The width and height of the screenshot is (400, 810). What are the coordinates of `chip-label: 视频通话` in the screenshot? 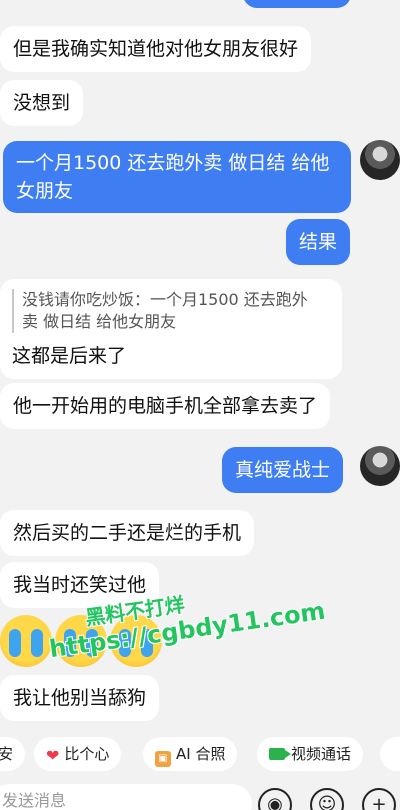 It's located at (321, 754).